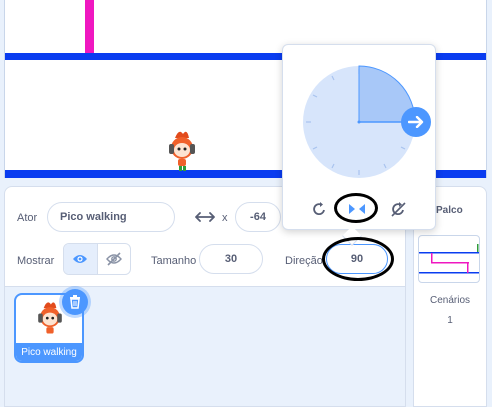 Image resolution: width=492 pixels, height=407 pixels. I want to click on rotation-all-around-button, so click(319, 209).